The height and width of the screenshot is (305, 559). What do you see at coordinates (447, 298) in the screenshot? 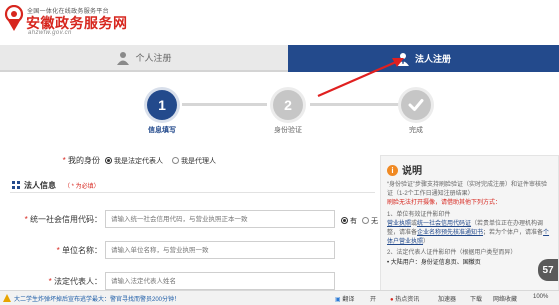
I see `accelerator-button: 加速器` at bounding box center [447, 298].